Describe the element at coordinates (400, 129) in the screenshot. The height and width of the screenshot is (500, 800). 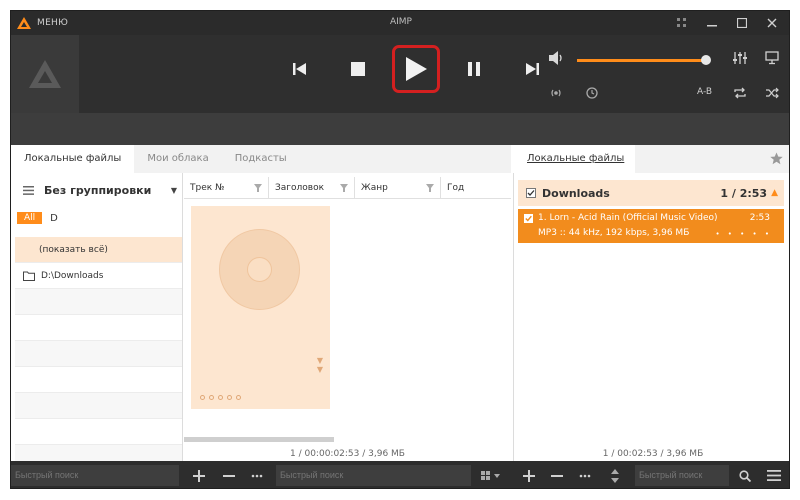
I see `track-info-bar` at that location.